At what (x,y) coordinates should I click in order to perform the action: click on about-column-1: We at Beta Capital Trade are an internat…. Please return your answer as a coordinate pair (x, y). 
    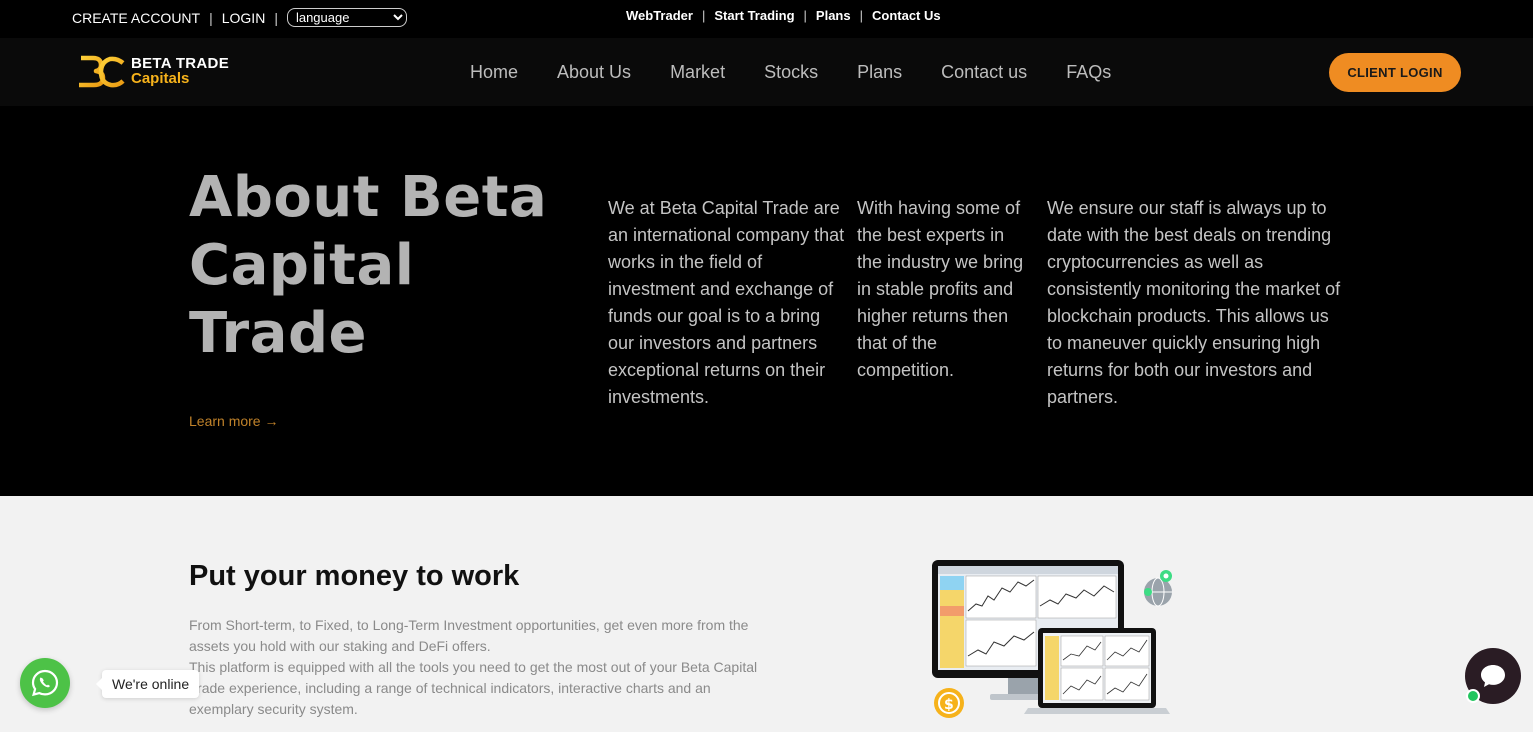
    Looking at the image, I should click on (726, 302).